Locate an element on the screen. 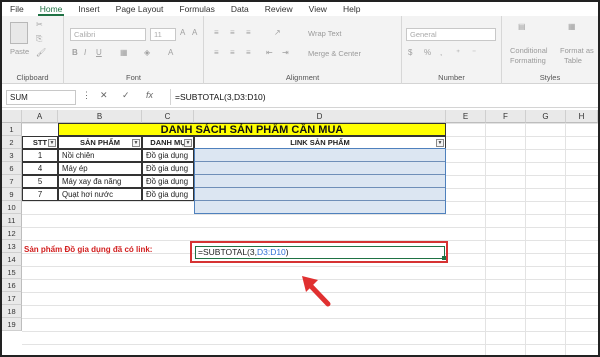 The image size is (600, 357). borders-icon: ▦ is located at coordinates (124, 52).